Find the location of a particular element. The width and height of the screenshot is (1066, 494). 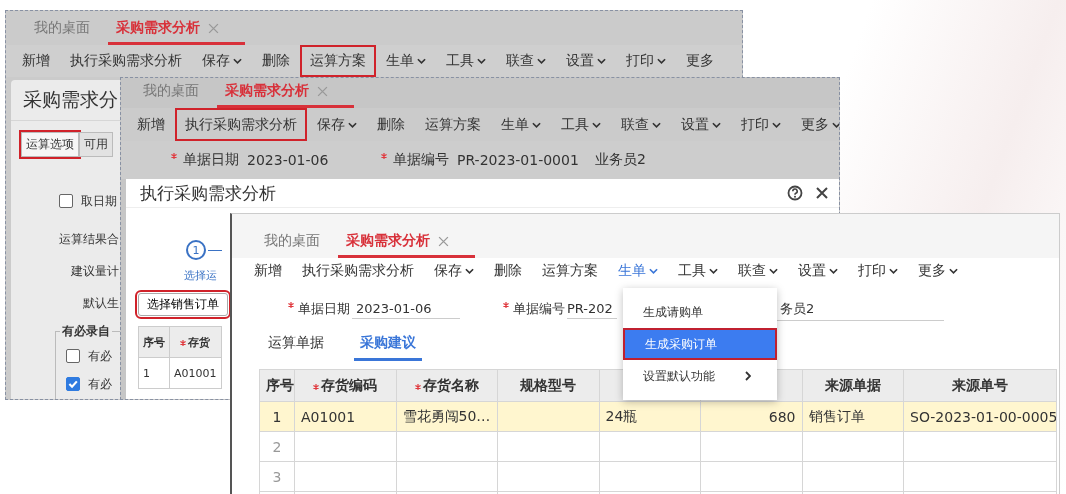

row-number: 2 is located at coordinates (277, 446).